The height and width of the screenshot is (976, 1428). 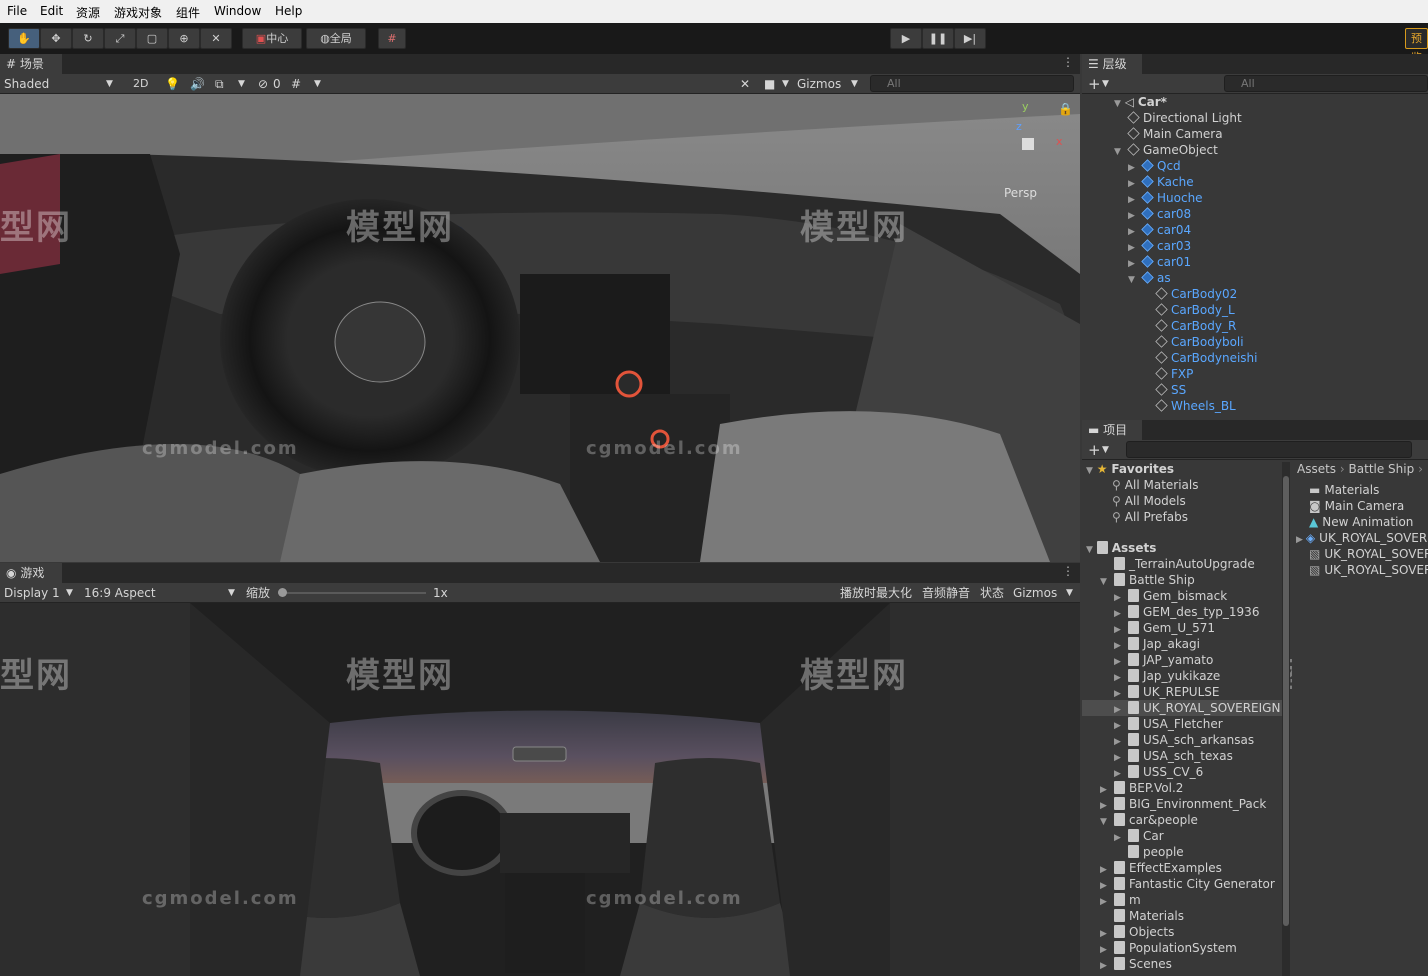 I want to click on pivot-toggle: ▣中心, so click(x=272, y=38).